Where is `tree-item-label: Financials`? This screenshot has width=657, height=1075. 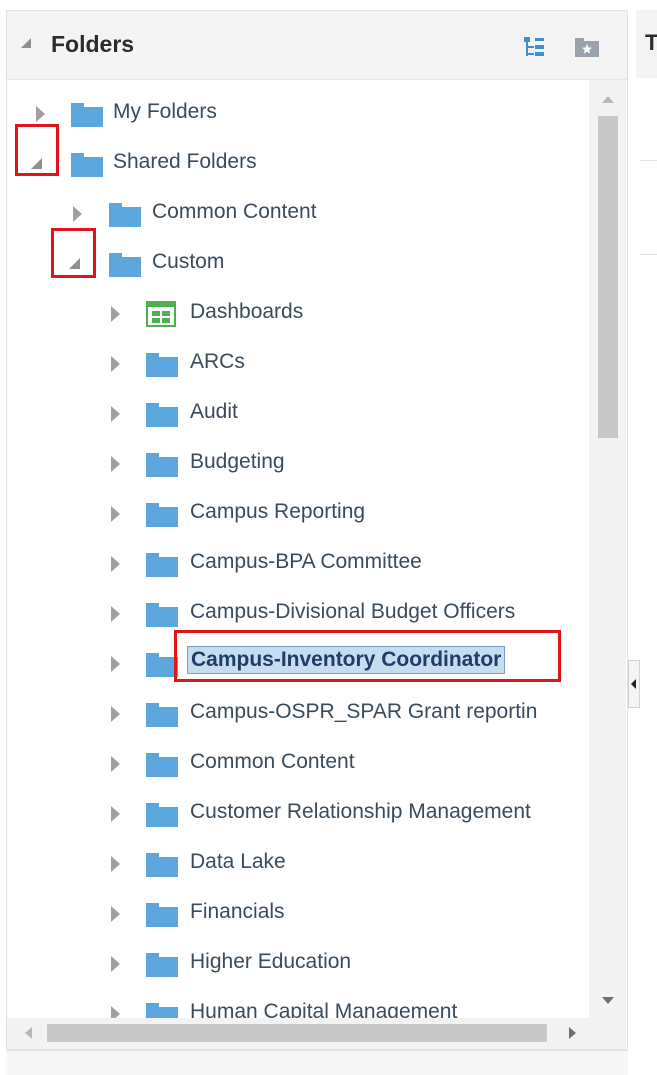
tree-item-label: Financials is located at coordinates (237, 911).